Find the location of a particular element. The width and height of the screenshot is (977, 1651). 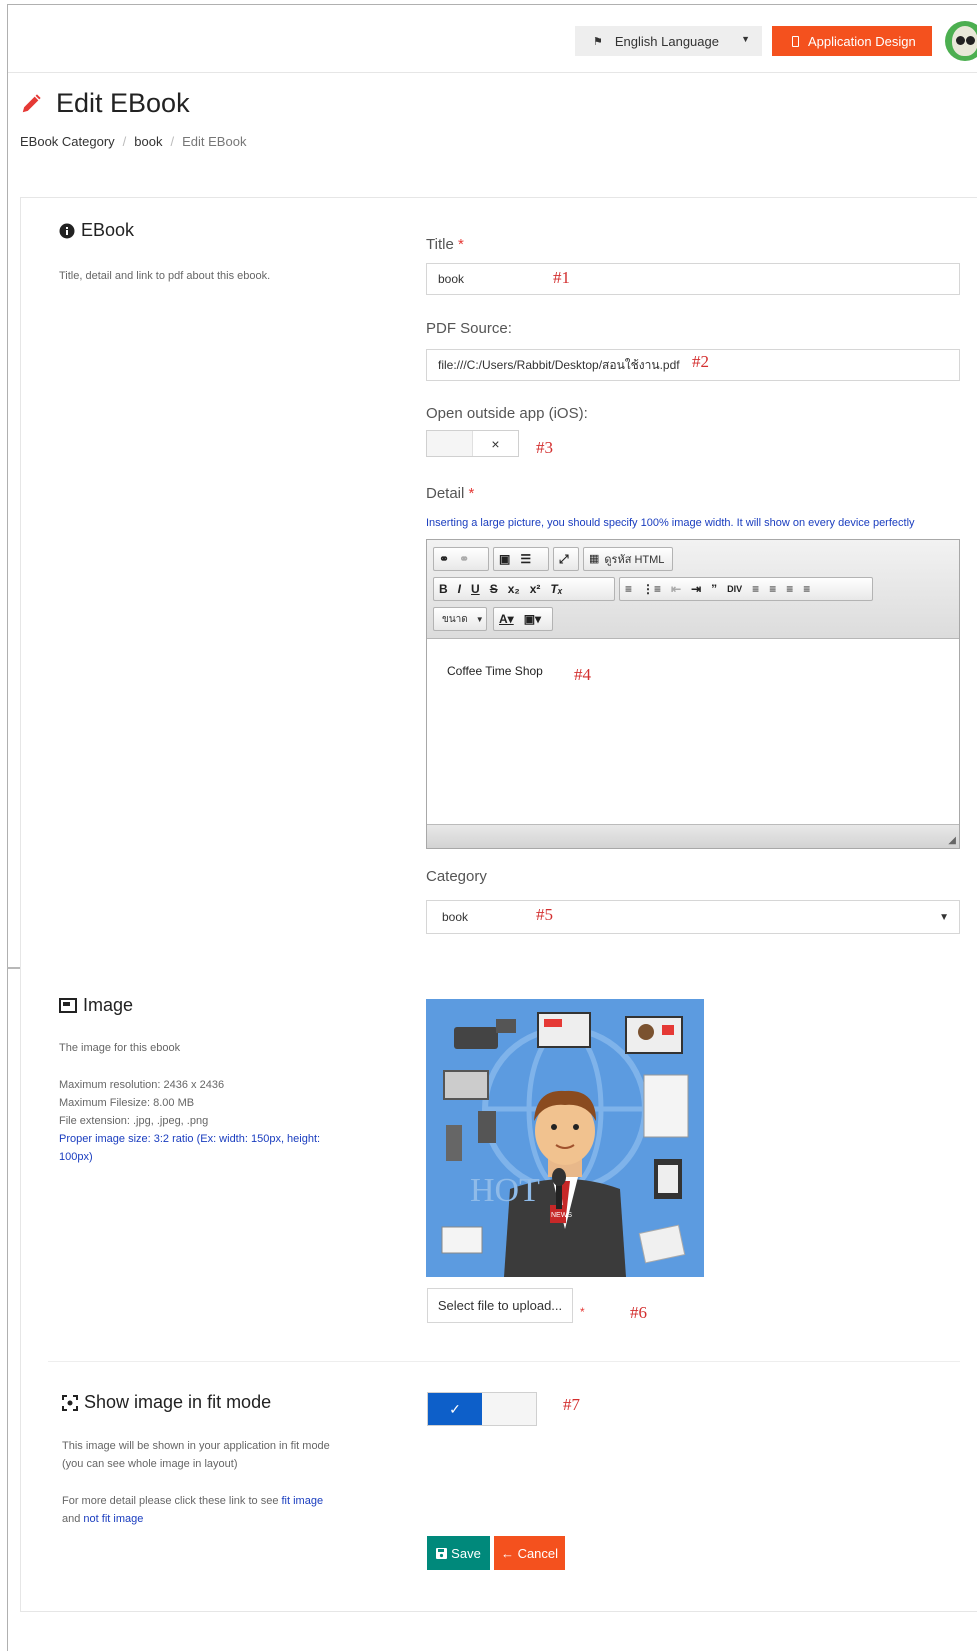

close-icon: × is located at coordinates (495, 443).